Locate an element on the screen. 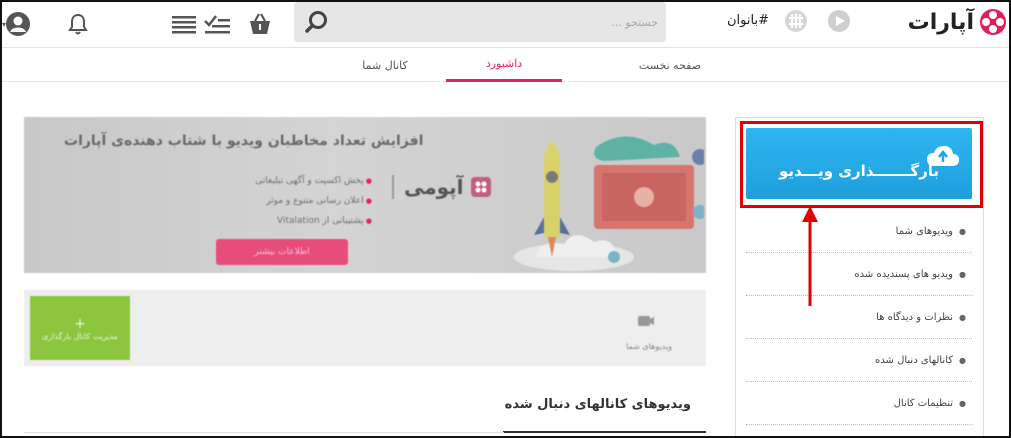 The height and width of the screenshot is (438, 1011). sidebar-item-comments: ● نظرات و دیدگاه ها is located at coordinates (859, 317).